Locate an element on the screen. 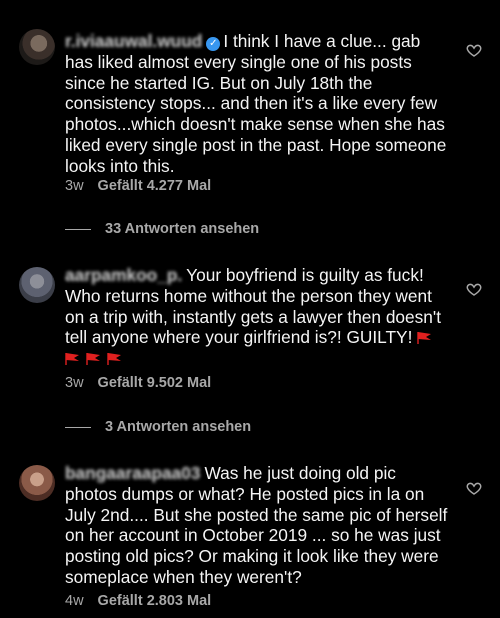  comment-meta: 3w Gefällt 9.502 Mal is located at coordinates (138, 383).